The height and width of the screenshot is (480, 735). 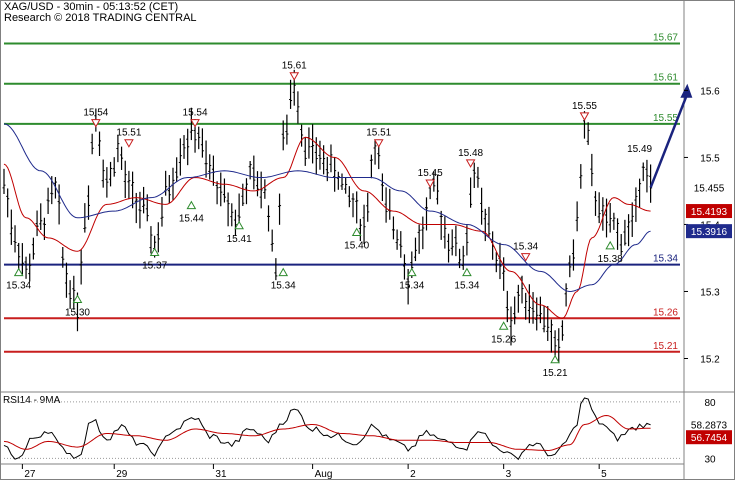 I want to click on x-tick-label: 2, so click(x=413, y=474).